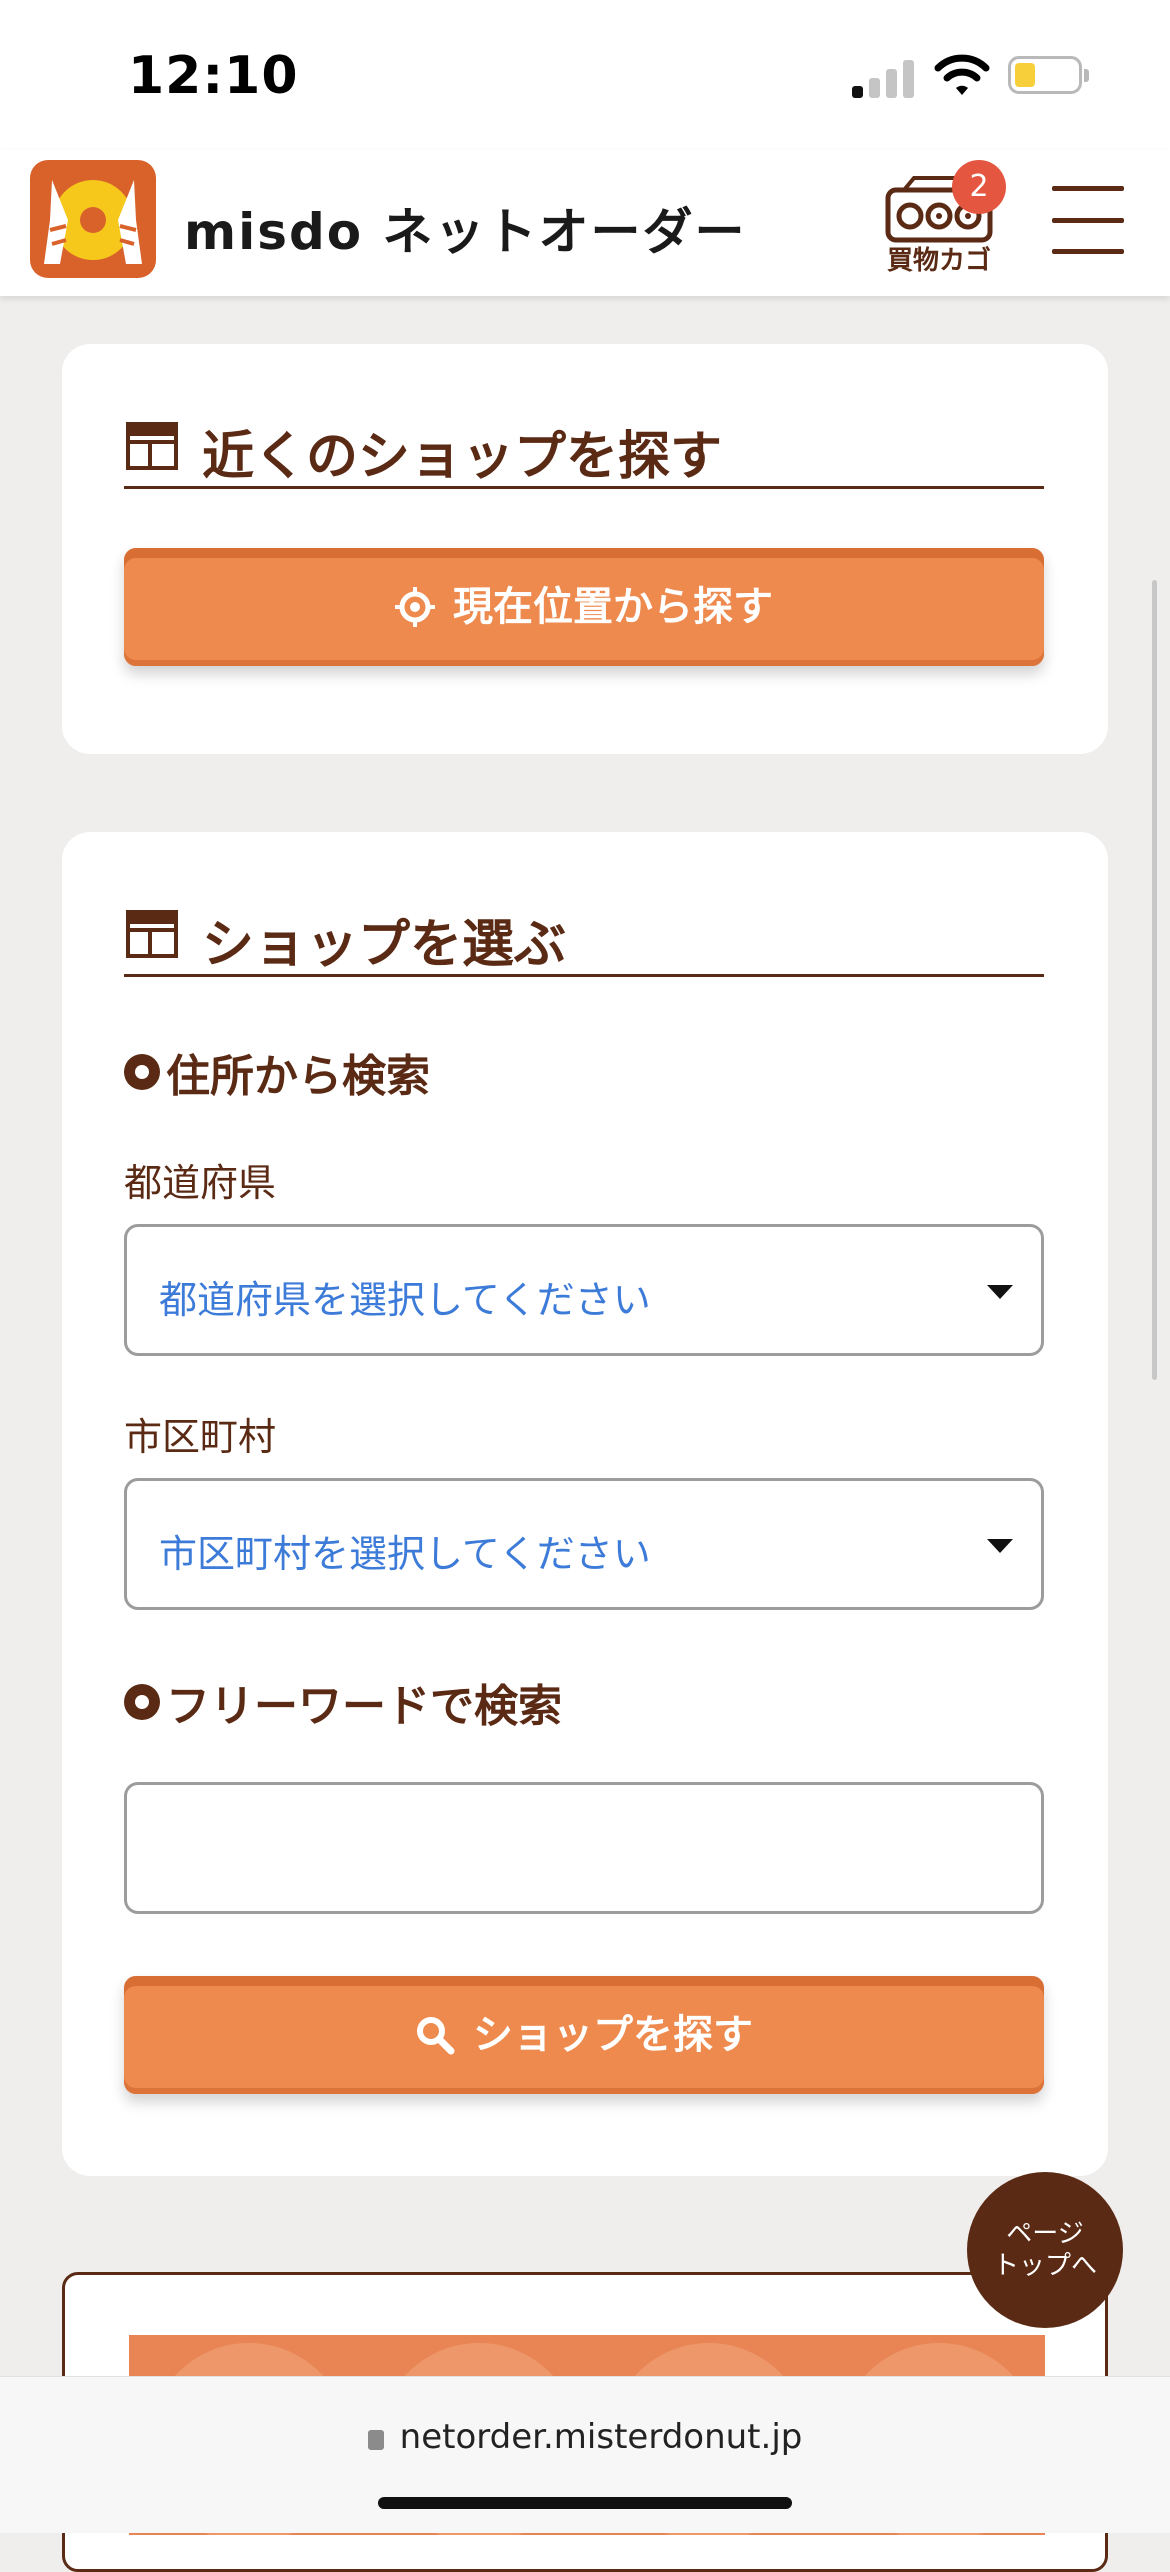  I want to click on wifi-icon, so click(962, 74).